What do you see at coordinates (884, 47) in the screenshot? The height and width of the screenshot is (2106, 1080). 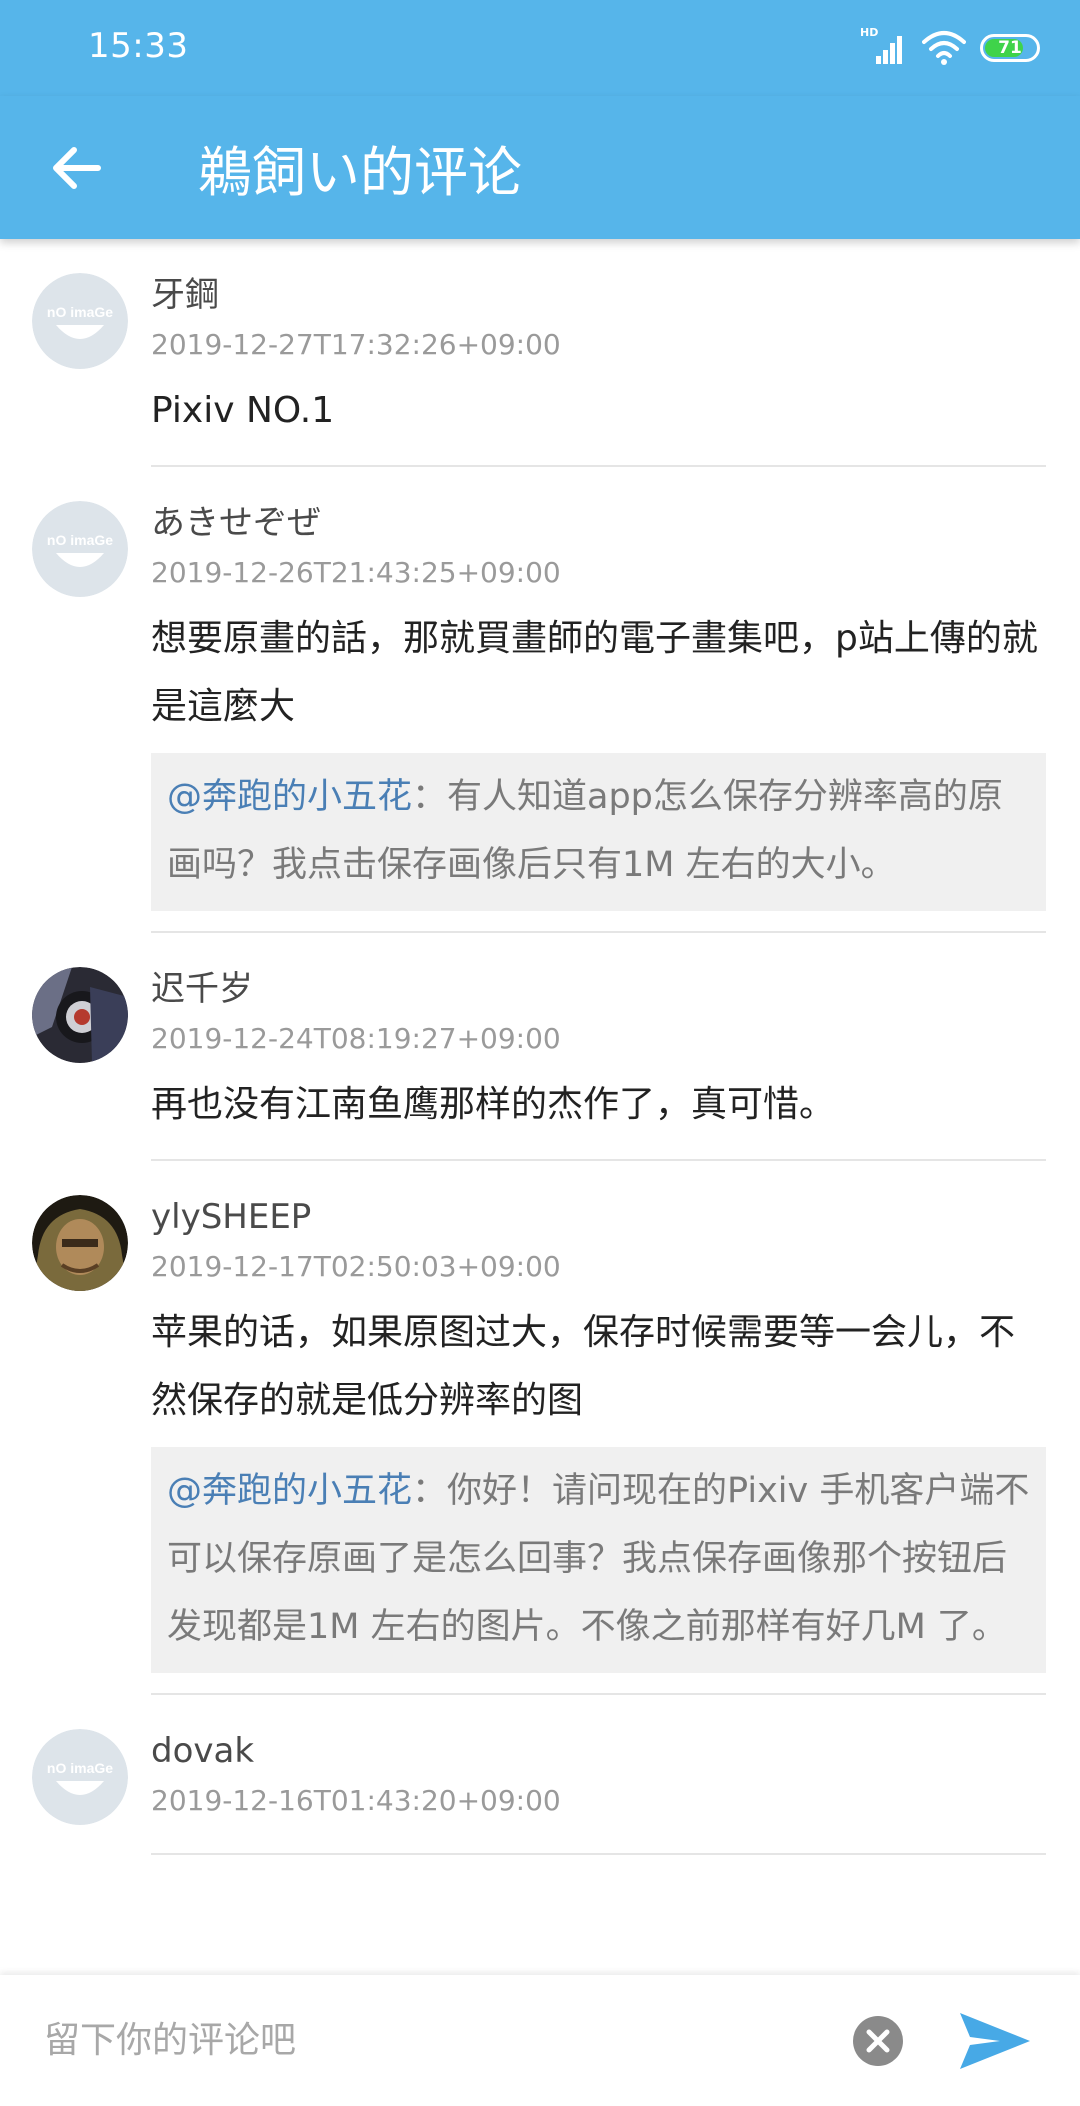 I see `cellular-signal-icon: HD` at bounding box center [884, 47].